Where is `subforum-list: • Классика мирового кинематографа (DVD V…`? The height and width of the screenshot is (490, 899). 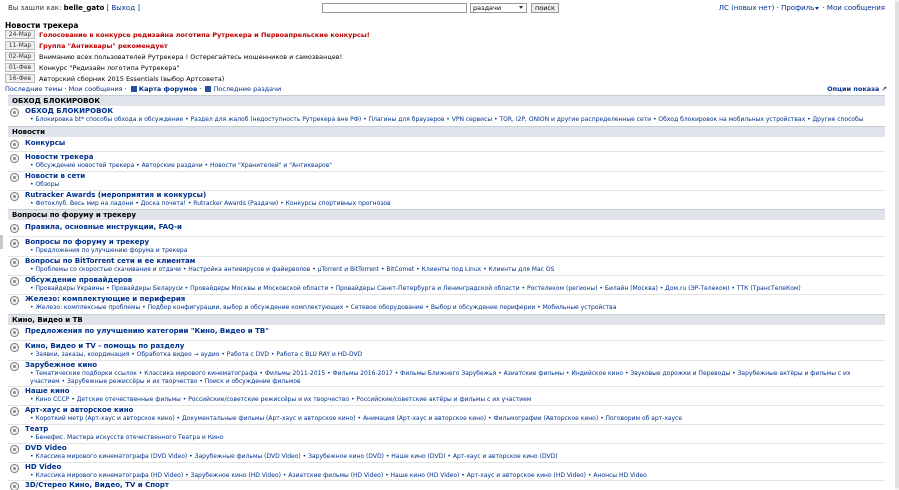 subforum-list: • Классика мирового кинематографа (DVD V… is located at coordinates (456, 457).